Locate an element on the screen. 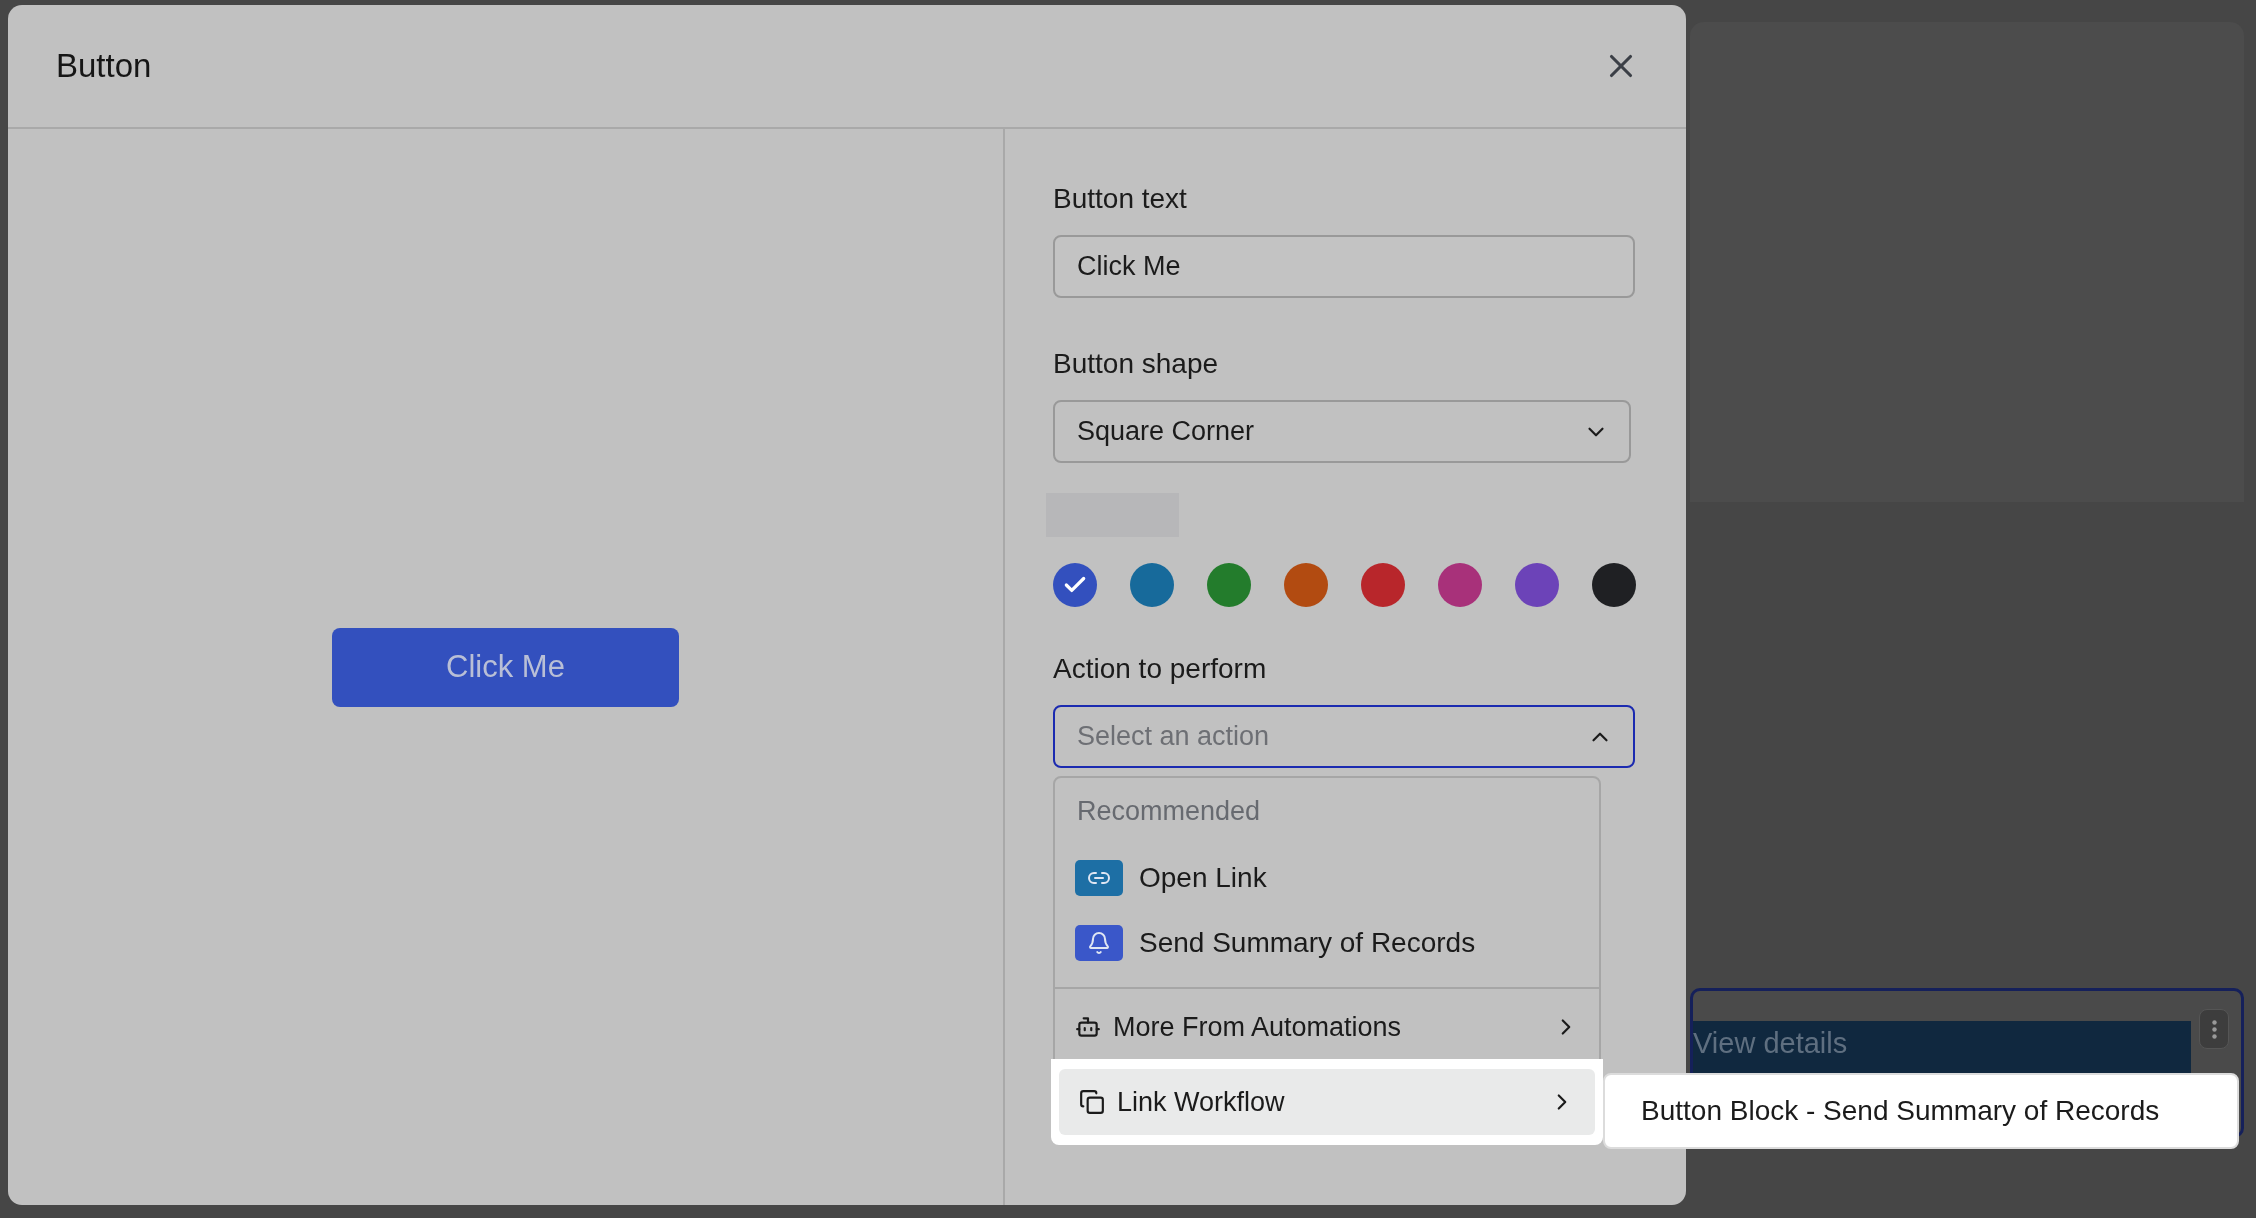  dialog-title: Button is located at coordinates (104, 66).